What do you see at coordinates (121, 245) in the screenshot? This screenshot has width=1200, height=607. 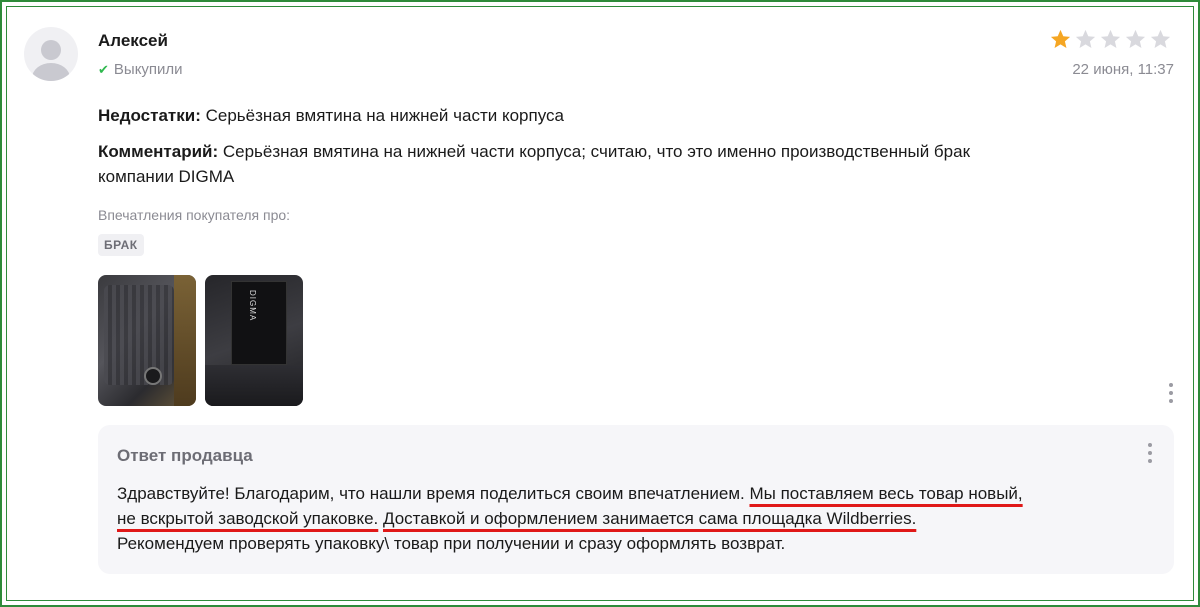 I see `impression-tag: БРАК` at bounding box center [121, 245].